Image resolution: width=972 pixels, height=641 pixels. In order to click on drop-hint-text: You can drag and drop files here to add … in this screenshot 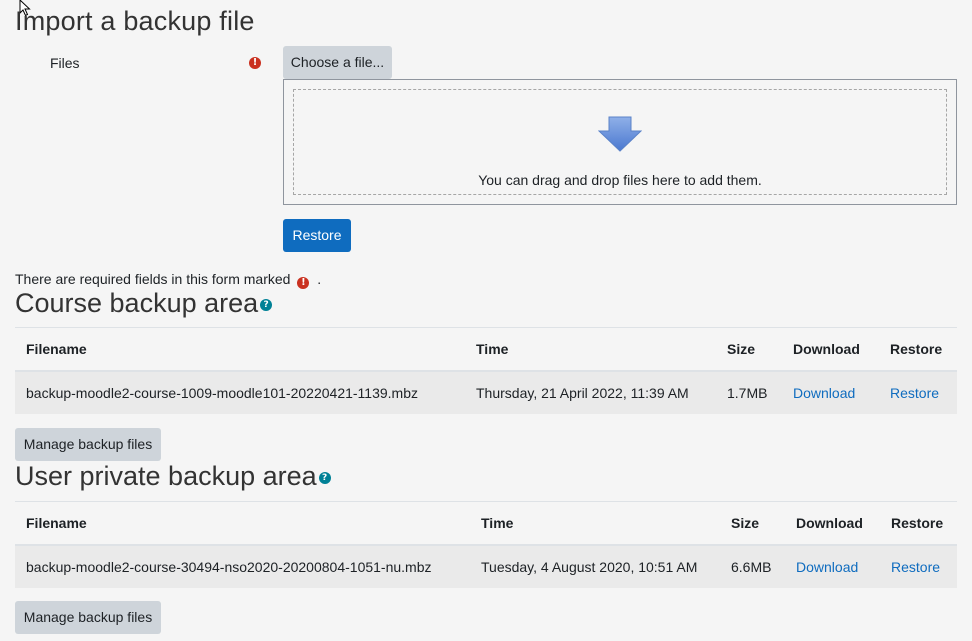, I will do `click(620, 180)`.